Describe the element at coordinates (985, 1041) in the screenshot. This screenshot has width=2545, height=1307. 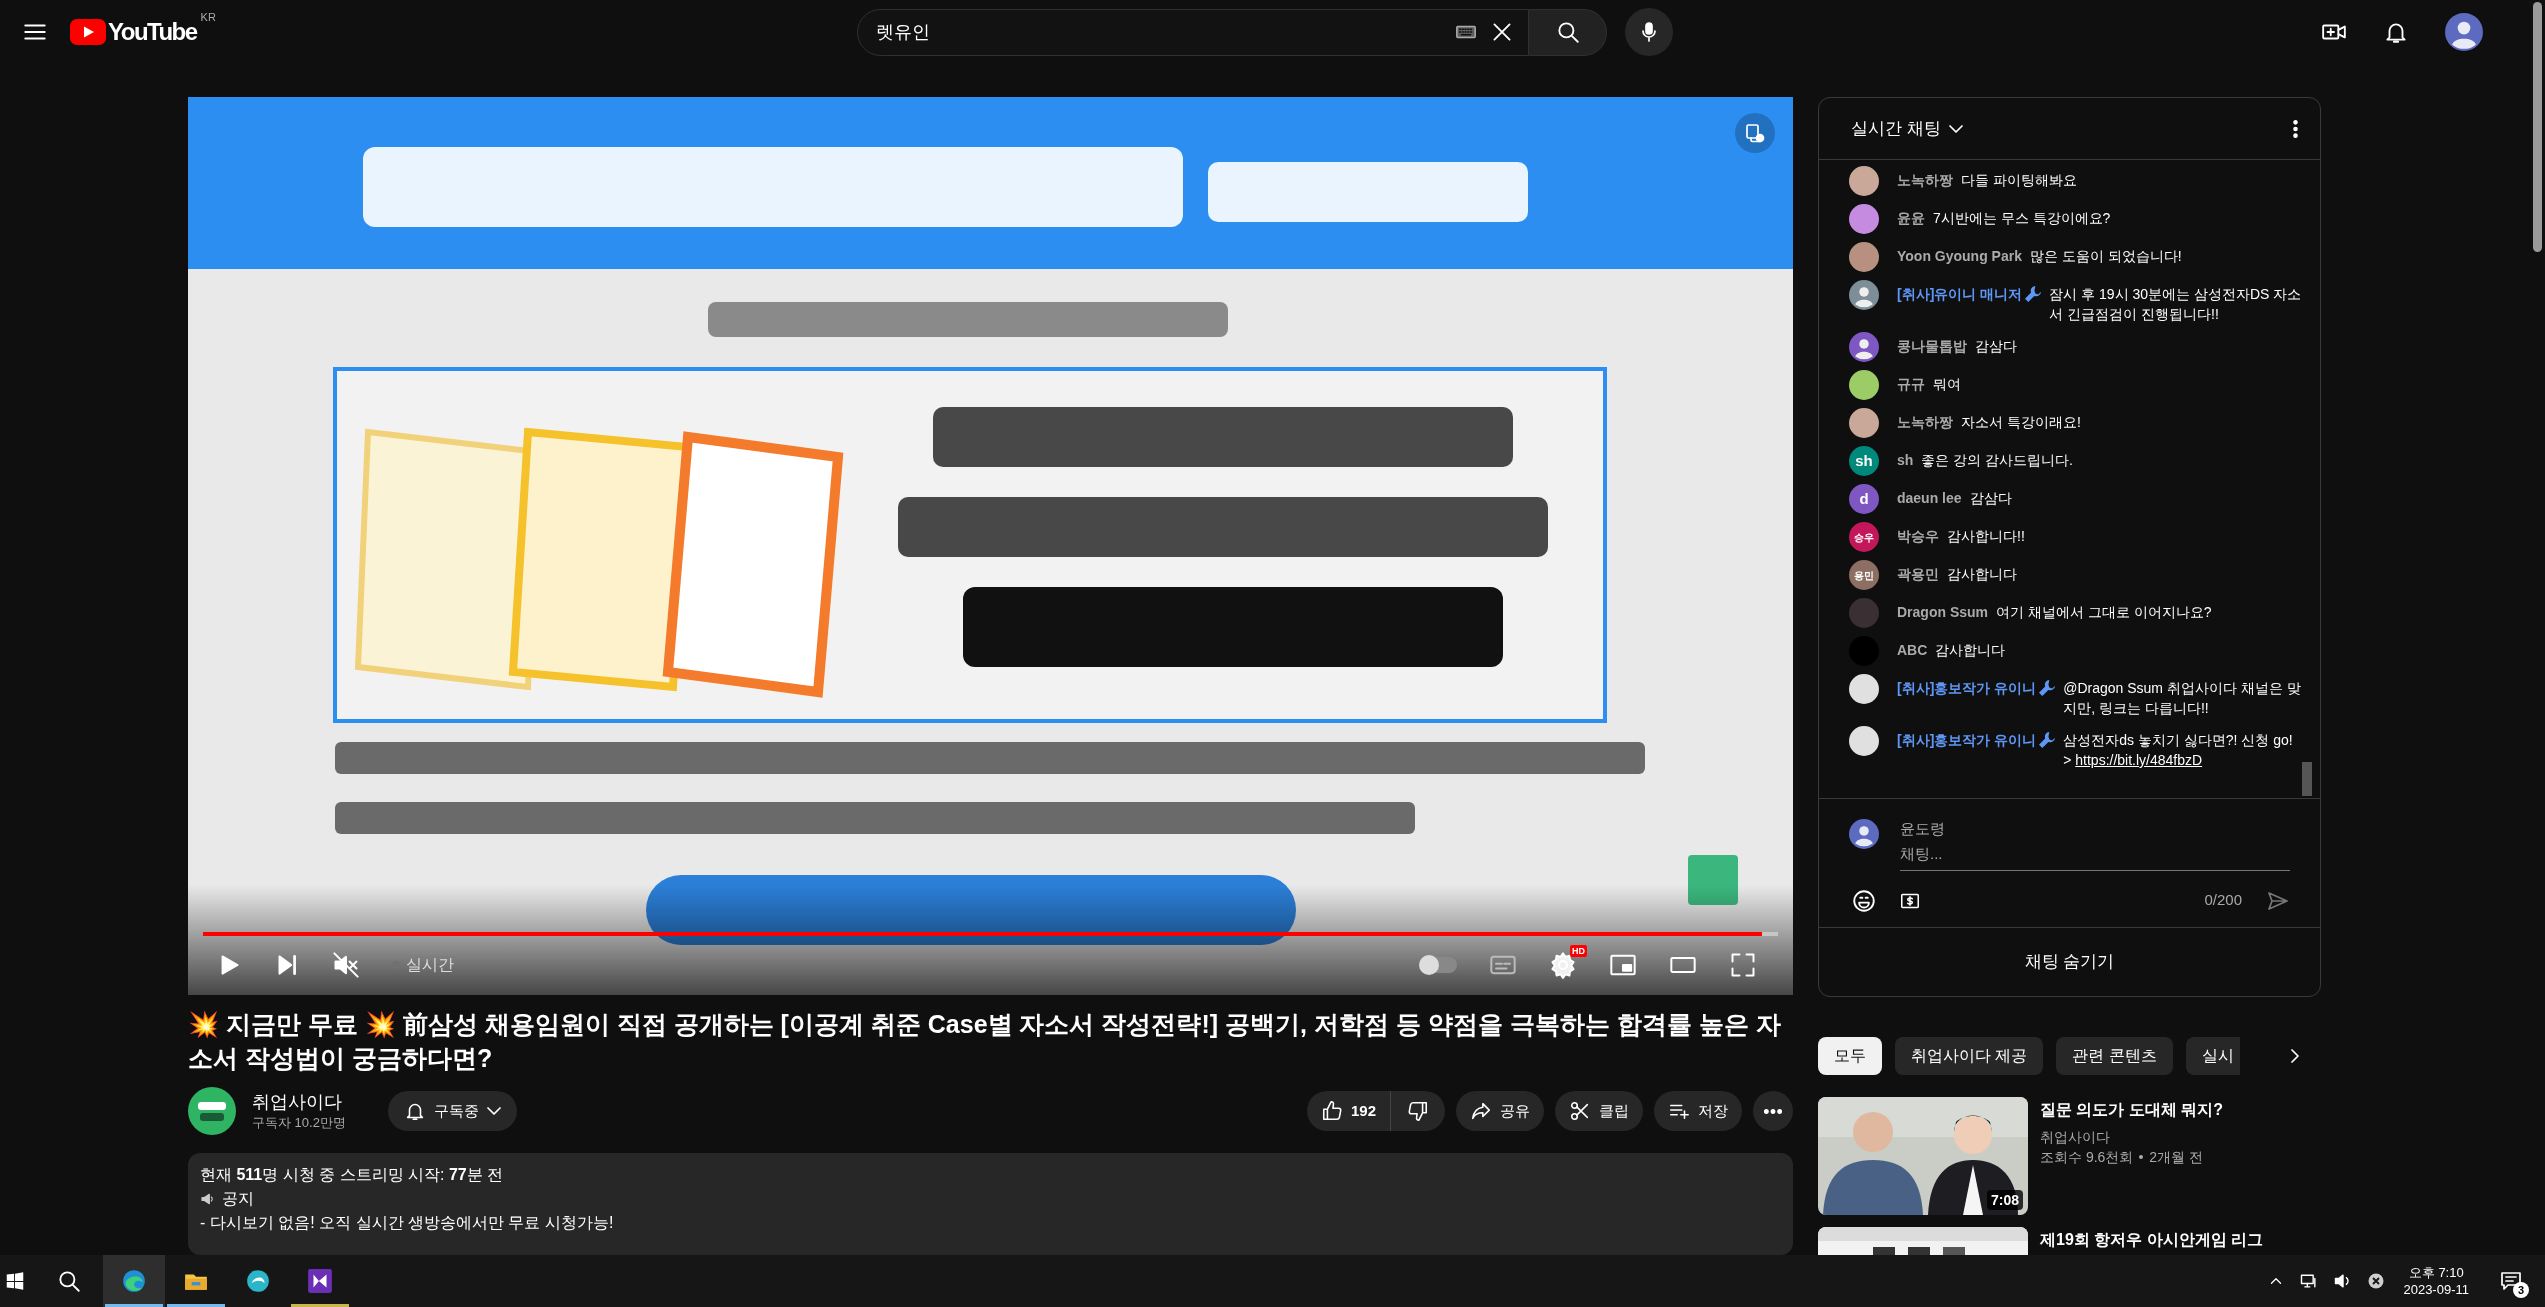
I see `video-title: 💥 지금만 무료 💥 前삼성 채용임원이 직접 공개하는 [이공계 취준 Case별 자소서 작성전략!] 공백기, 저학점 등 약점을 극복하는 합격률 높은 자소서 작성법이 궁금하다면?` at that location.